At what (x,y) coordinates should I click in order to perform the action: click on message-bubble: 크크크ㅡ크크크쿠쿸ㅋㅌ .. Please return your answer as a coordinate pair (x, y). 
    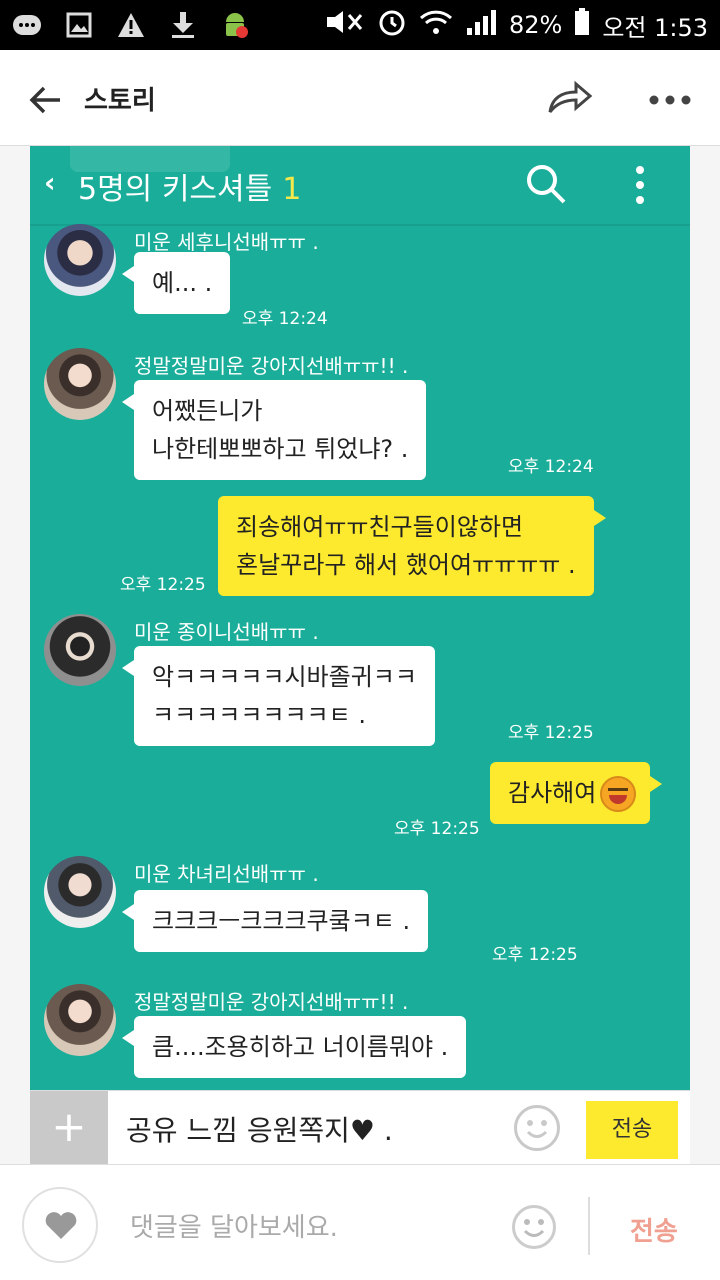
    Looking at the image, I should click on (275, 921).